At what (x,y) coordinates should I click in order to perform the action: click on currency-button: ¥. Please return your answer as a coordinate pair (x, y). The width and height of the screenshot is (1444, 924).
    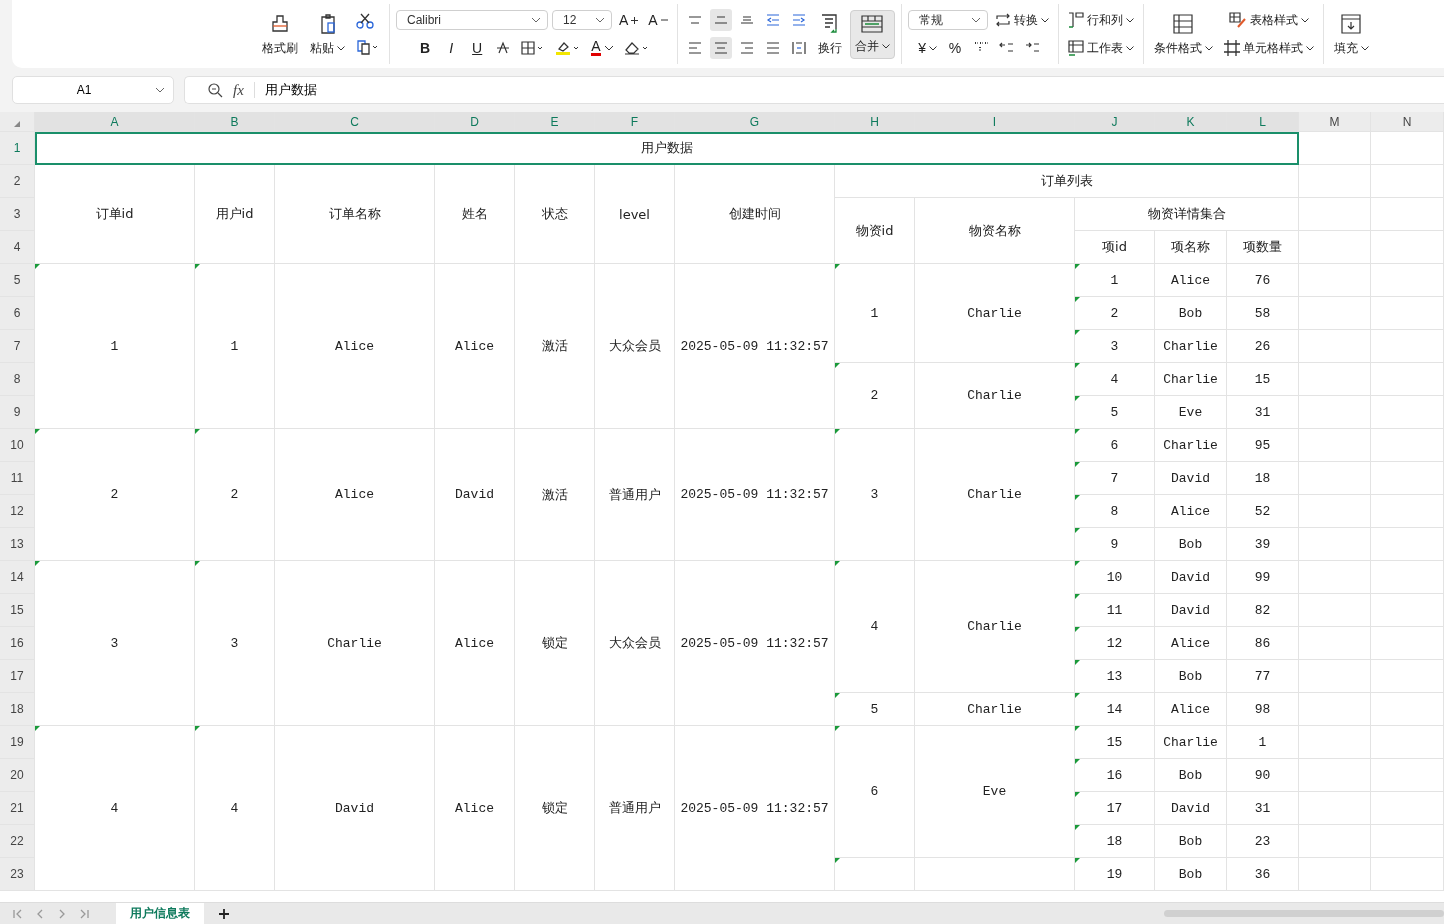
    Looking at the image, I should click on (928, 48).